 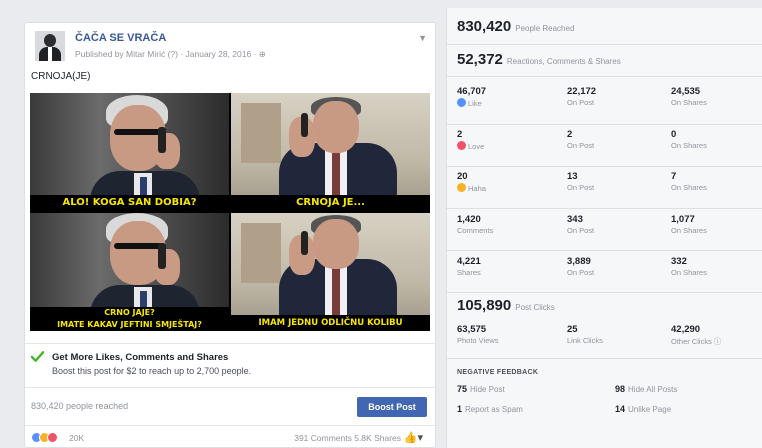 I want to click on comments-total: 1,420, so click(x=469, y=219).